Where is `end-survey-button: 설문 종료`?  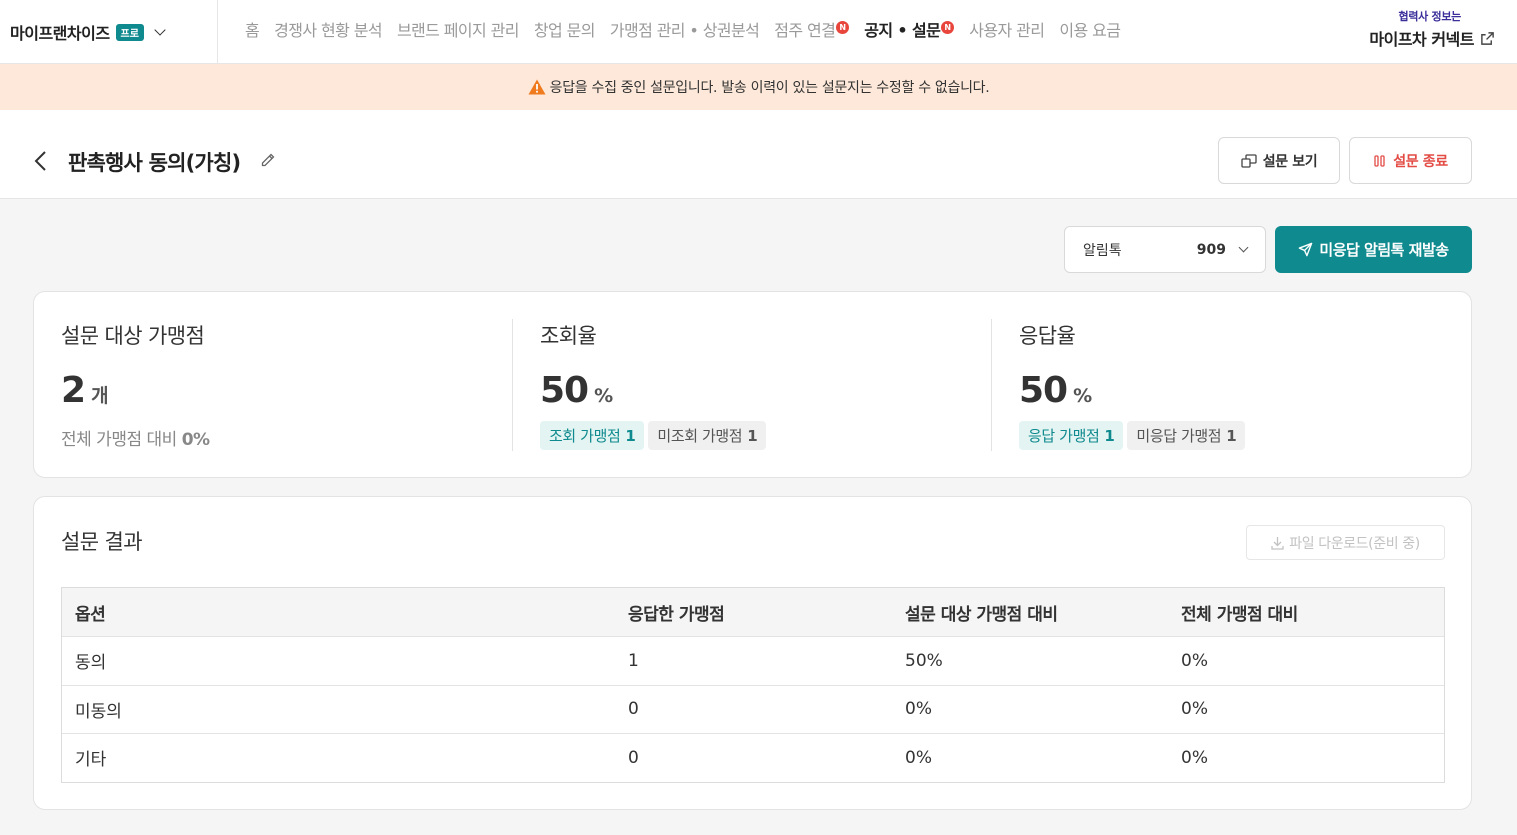 end-survey-button: 설문 종료 is located at coordinates (1410, 160).